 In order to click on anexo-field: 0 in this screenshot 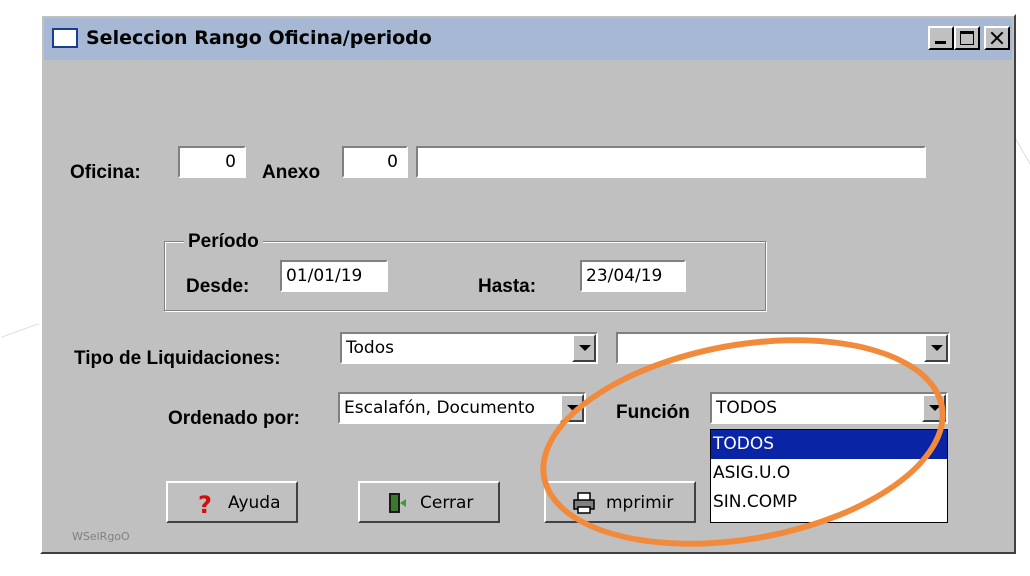, I will do `click(375, 162)`.